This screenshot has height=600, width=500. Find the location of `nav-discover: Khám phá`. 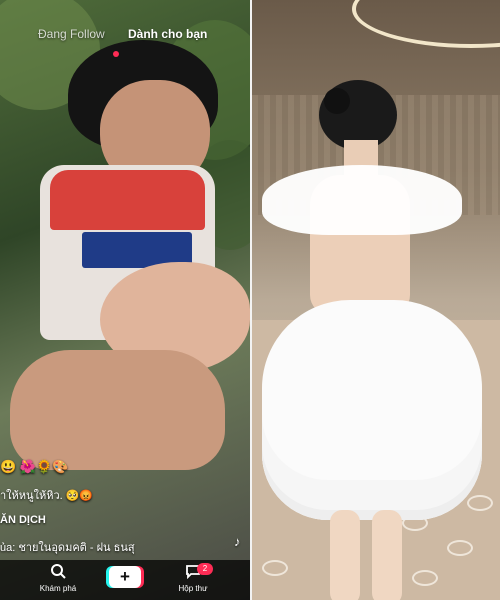

nav-discover: Khám phá is located at coordinates (58, 578).